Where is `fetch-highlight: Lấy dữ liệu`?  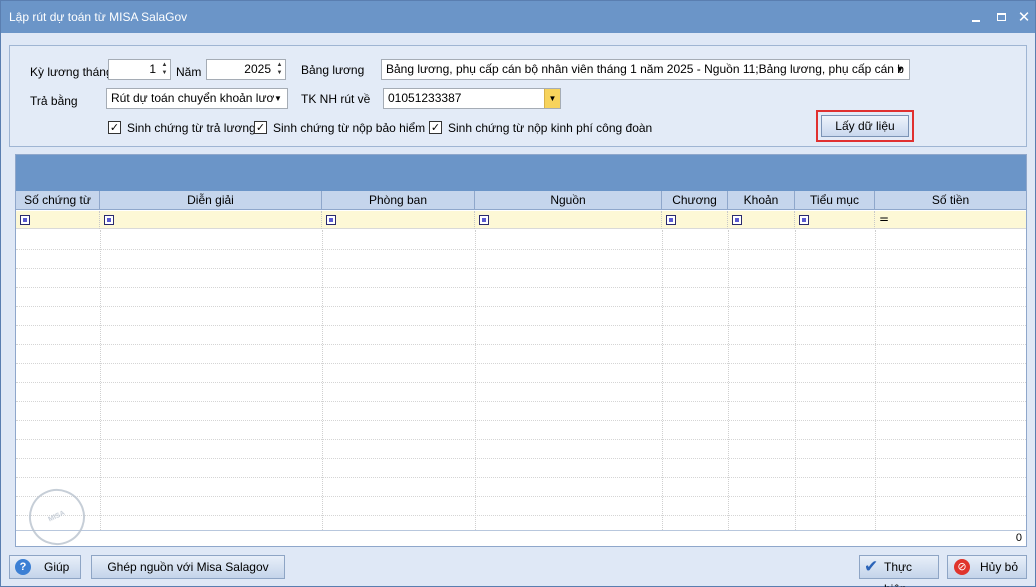 fetch-highlight: Lấy dữ liệu is located at coordinates (865, 126).